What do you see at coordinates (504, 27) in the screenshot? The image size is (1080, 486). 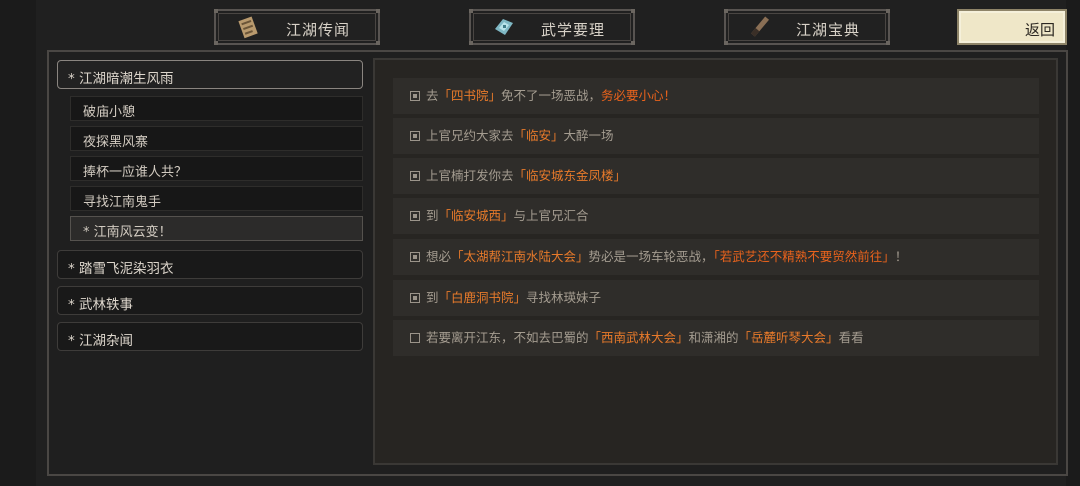 I see `crystal-icon` at bounding box center [504, 27].